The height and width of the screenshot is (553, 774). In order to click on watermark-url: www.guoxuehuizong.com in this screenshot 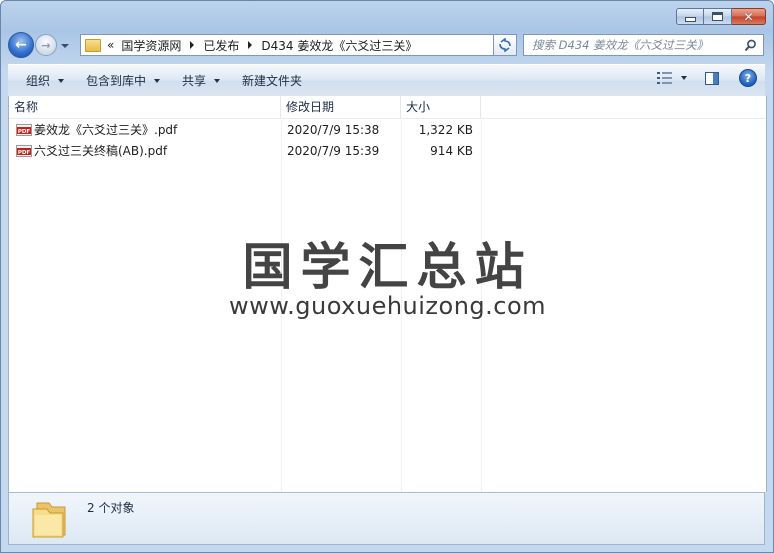, I will do `click(387, 306)`.